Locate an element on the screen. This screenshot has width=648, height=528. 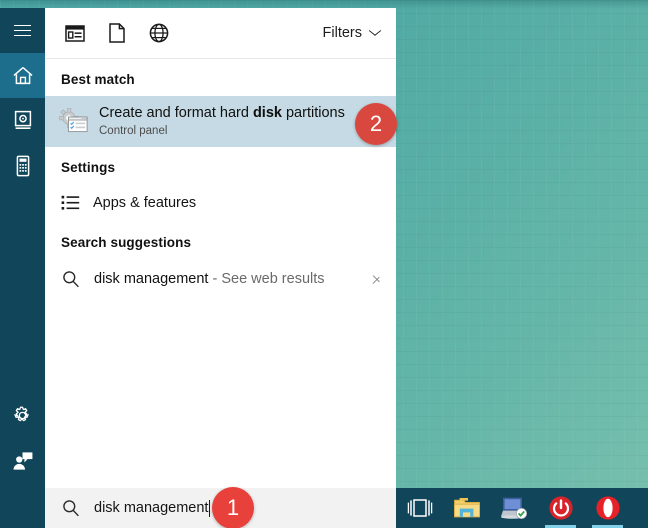
taskbar-opera-button is located at coordinates (607, 508).